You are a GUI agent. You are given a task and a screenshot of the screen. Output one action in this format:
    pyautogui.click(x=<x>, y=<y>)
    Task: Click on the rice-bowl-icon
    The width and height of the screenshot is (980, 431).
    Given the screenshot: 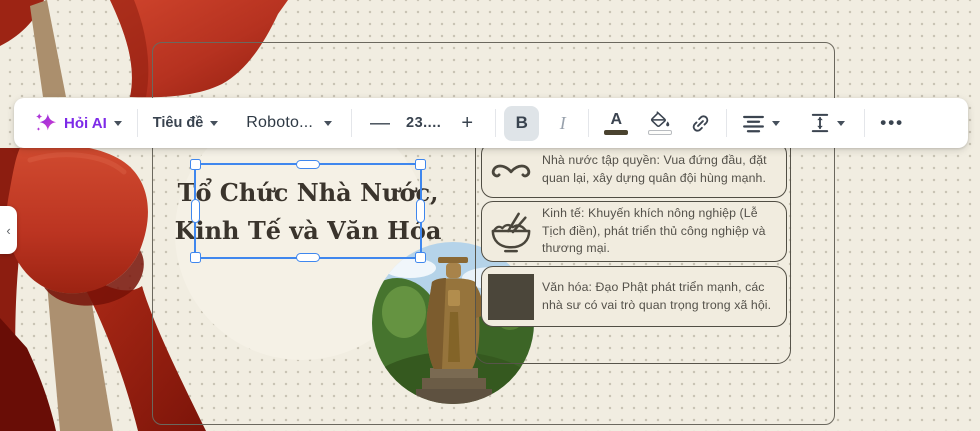 What is the action you would take?
    pyautogui.click(x=511, y=232)
    